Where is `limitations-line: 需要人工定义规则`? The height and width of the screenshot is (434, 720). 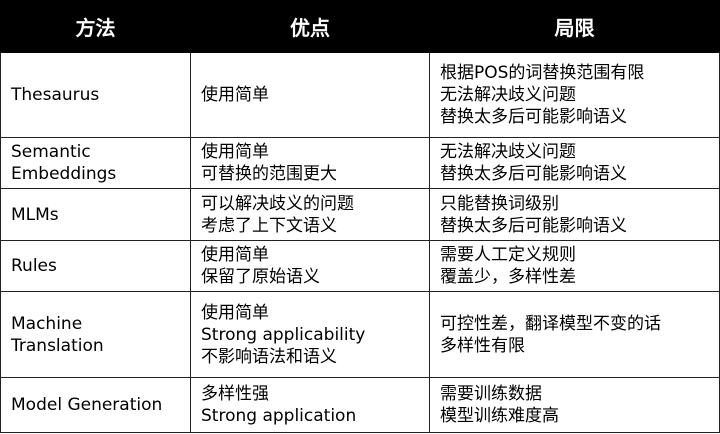 limitations-line: 需要人工定义规则 is located at coordinates (508, 254).